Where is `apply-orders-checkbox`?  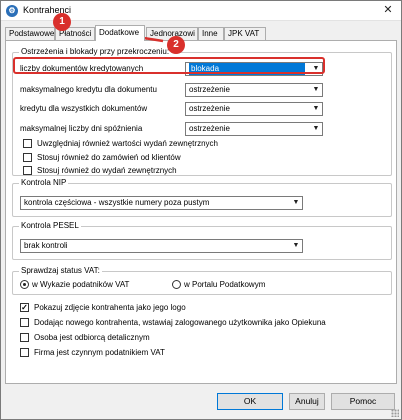
apply-orders-checkbox is located at coordinates (27, 157).